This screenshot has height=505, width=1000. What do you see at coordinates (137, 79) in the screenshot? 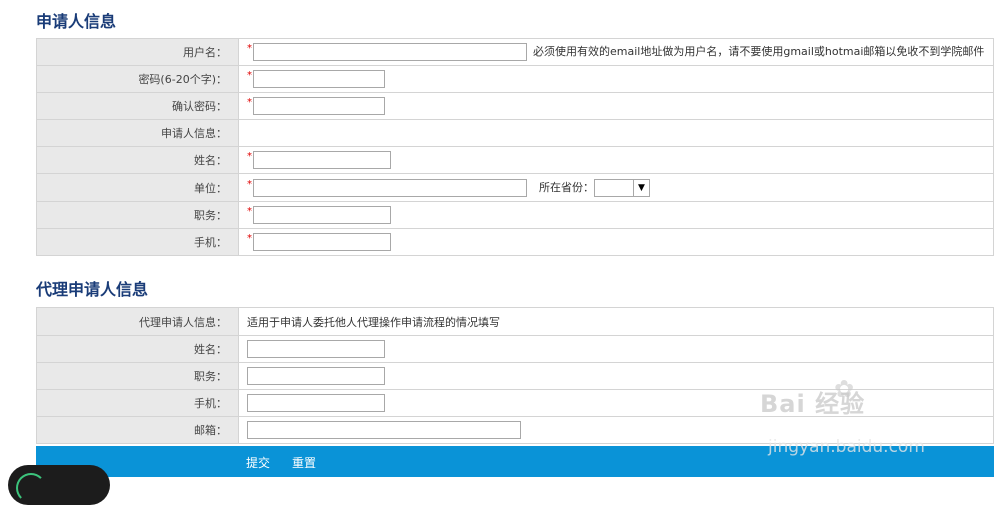
I see `password-label: 密码(6-20个字)：` at bounding box center [137, 79].